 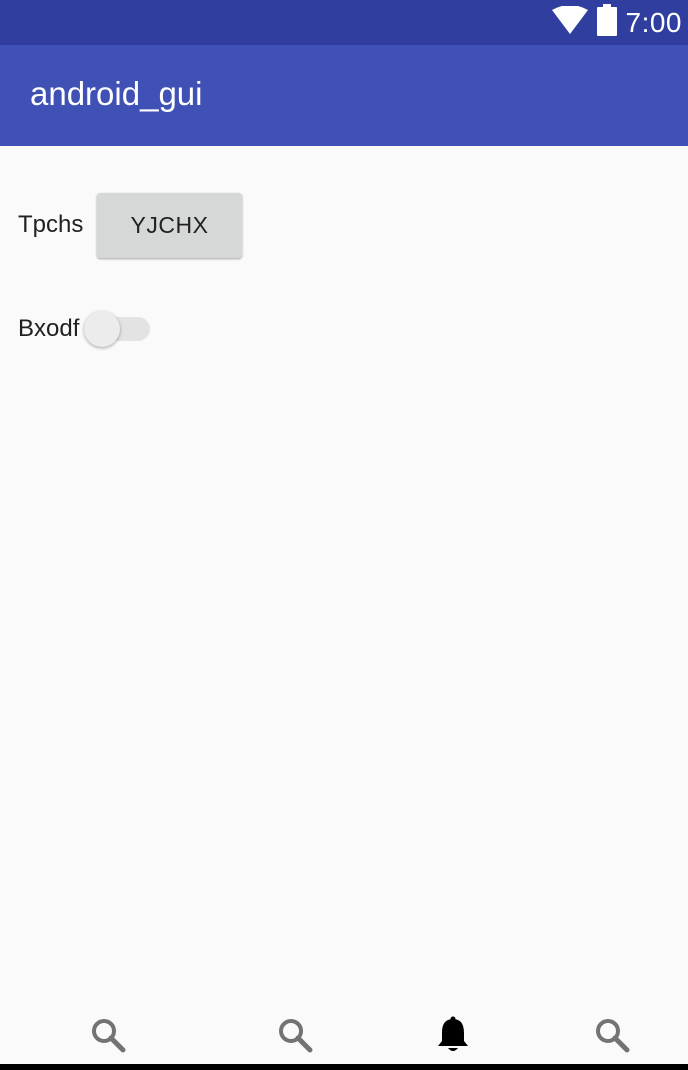 I want to click on switch-thumb, so click(x=102, y=329).